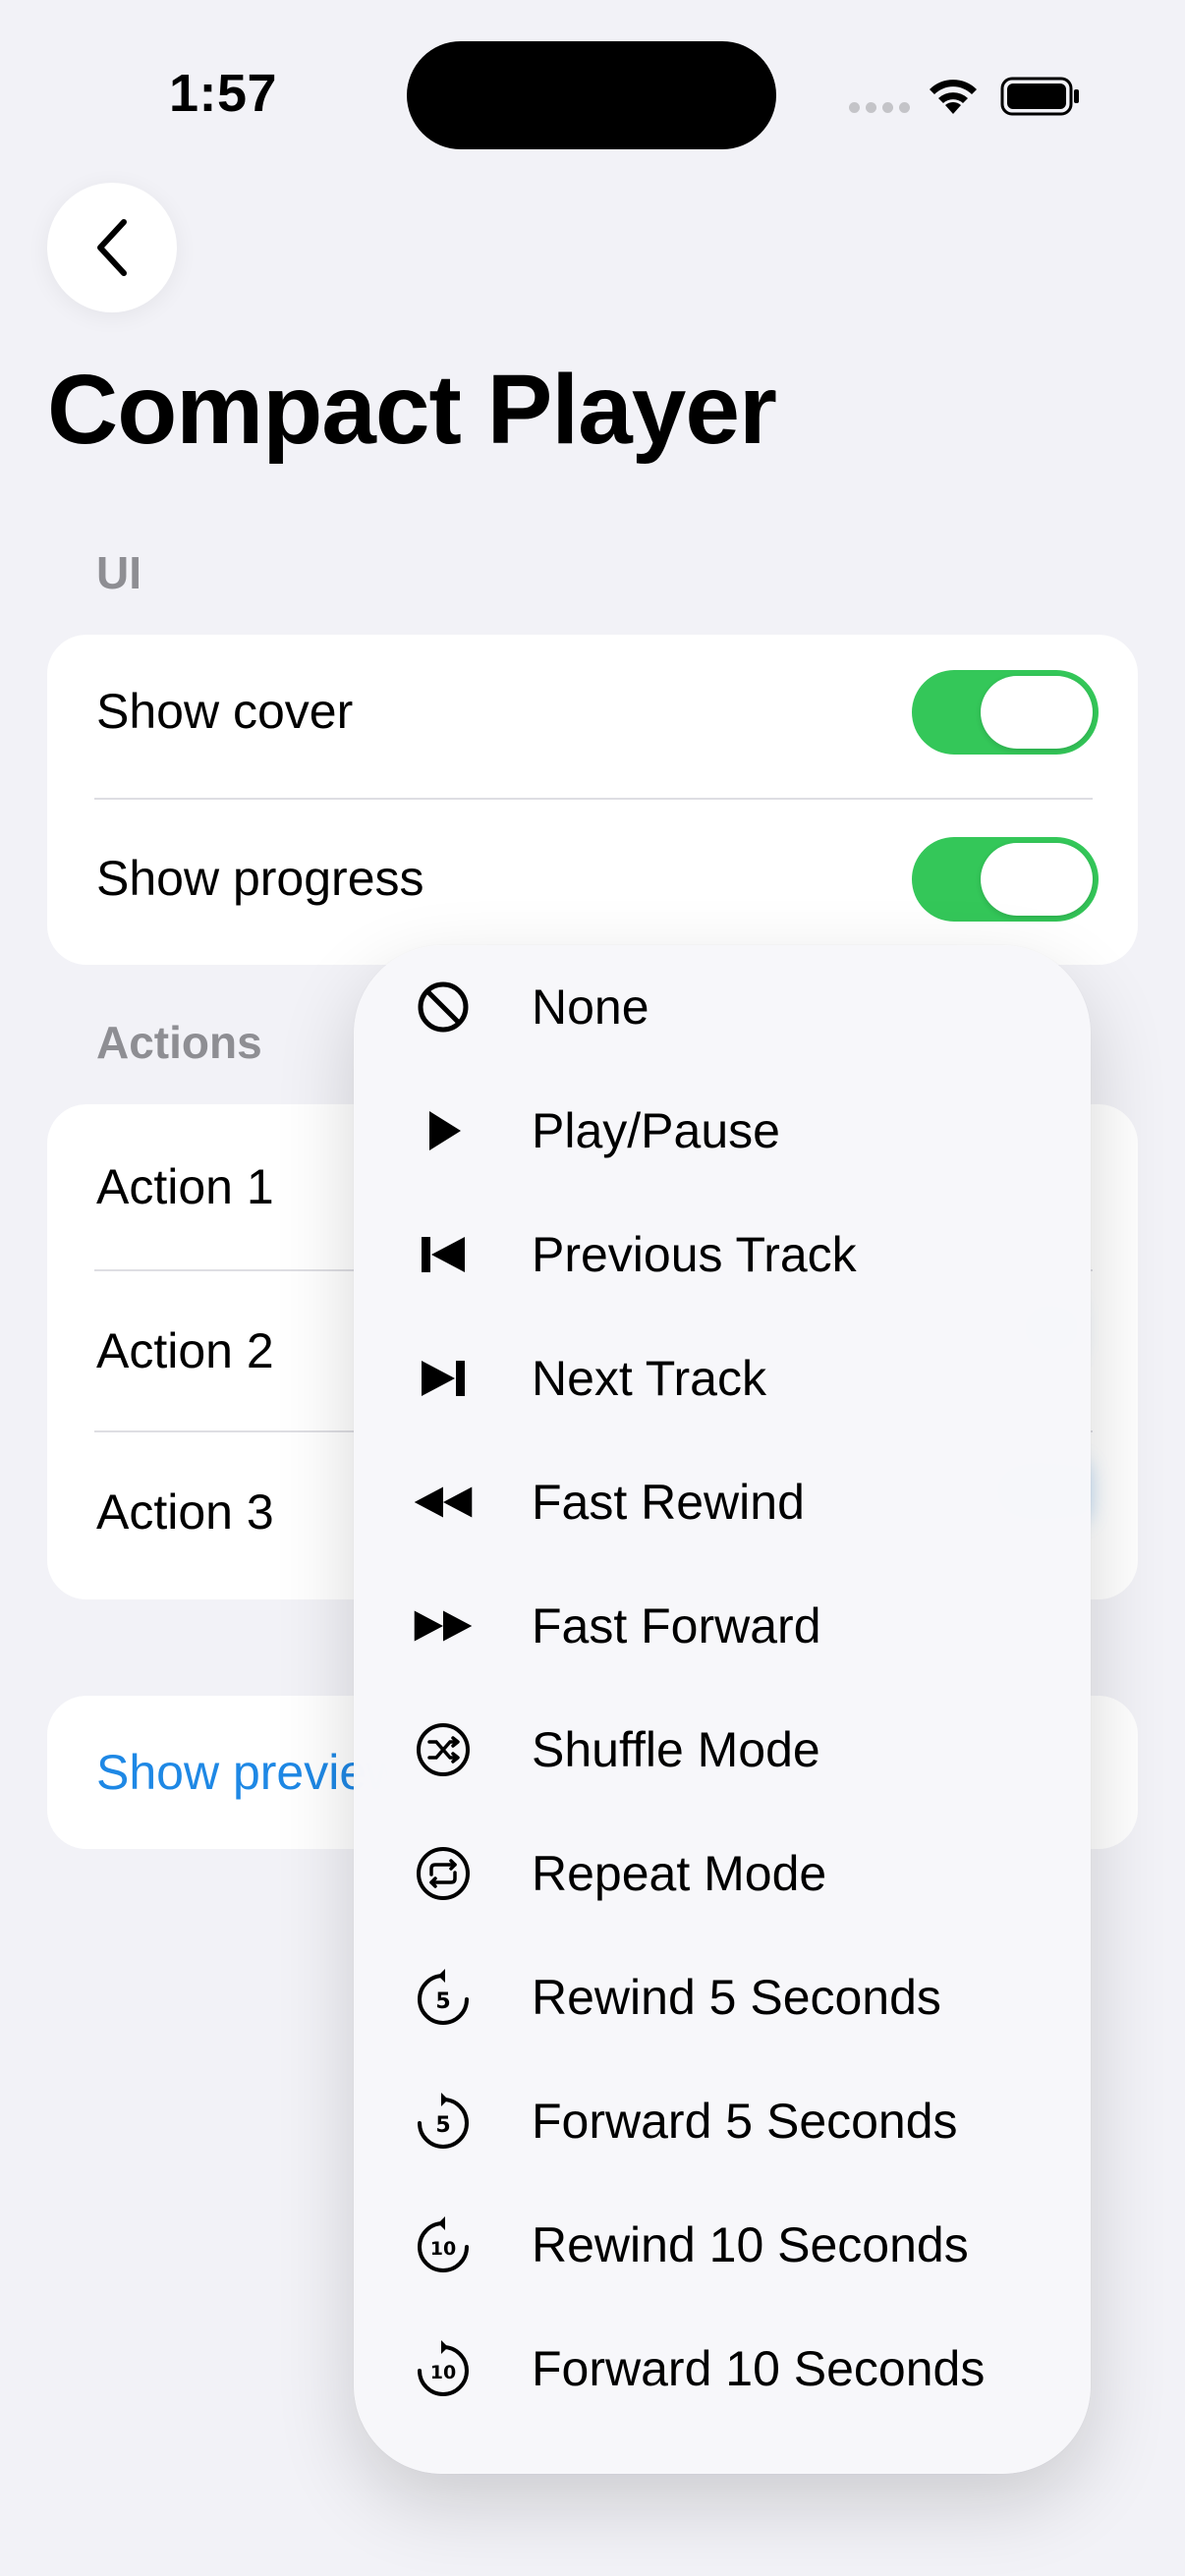 The height and width of the screenshot is (2576, 1185). I want to click on menu-item-label: Play/Pause, so click(656, 1130).